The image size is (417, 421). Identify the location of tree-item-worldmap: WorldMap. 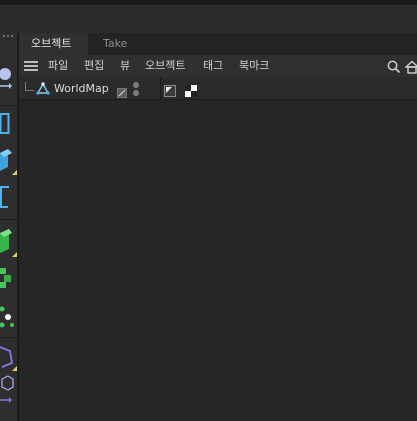
(89, 89).